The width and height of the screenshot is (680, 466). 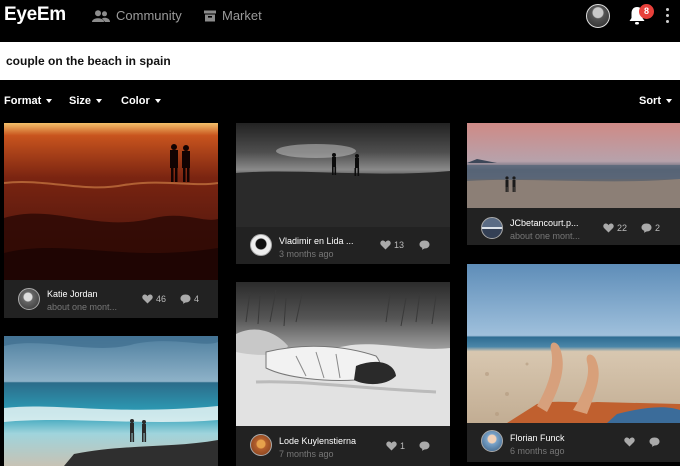 I want to click on timestamp: 3 months ago, so click(x=306, y=254).